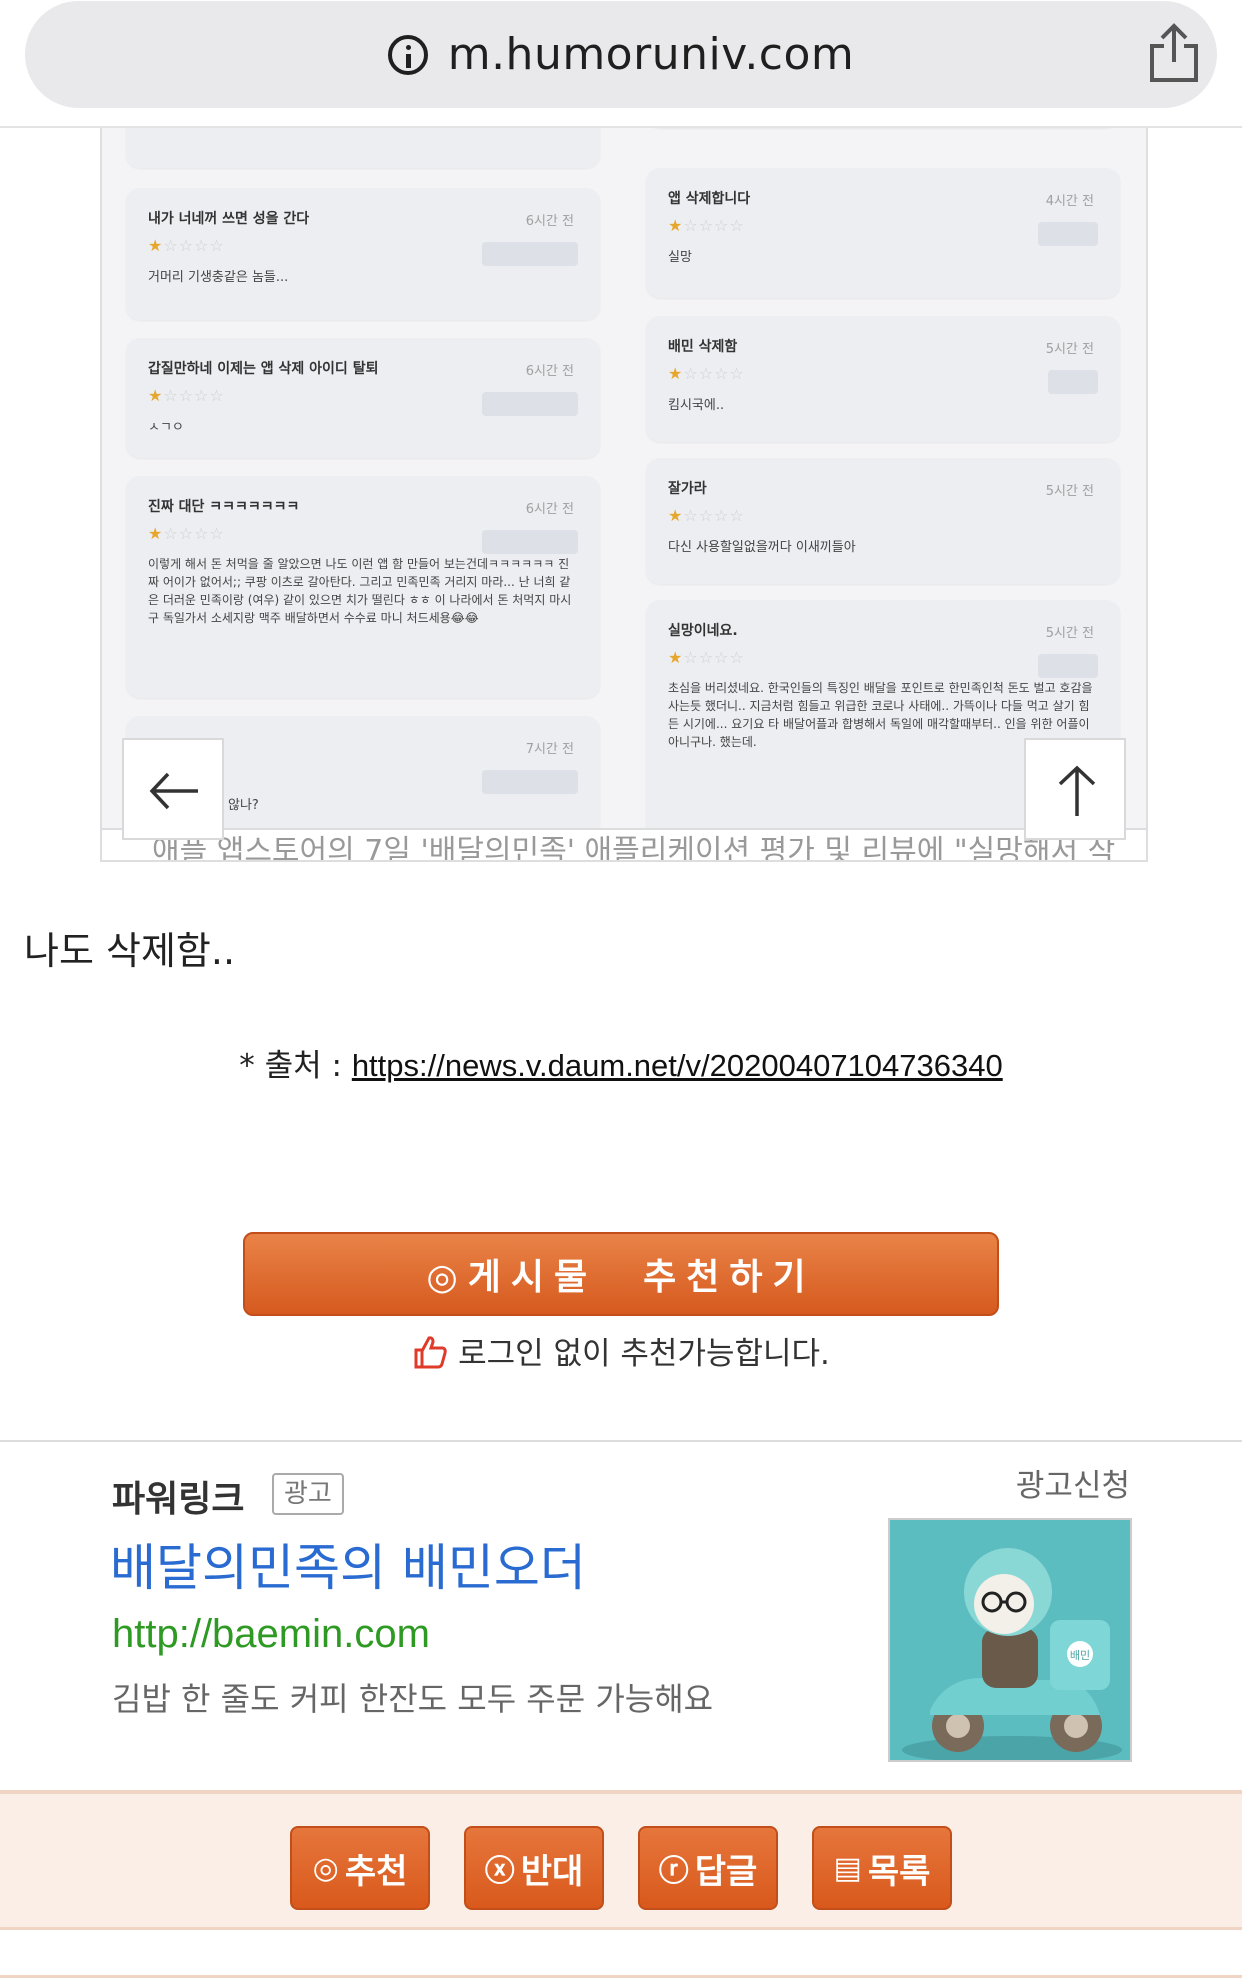 The width and height of the screenshot is (1242, 1986). Describe the element at coordinates (847, 1868) in the screenshot. I see `list-icon: ▤` at that location.